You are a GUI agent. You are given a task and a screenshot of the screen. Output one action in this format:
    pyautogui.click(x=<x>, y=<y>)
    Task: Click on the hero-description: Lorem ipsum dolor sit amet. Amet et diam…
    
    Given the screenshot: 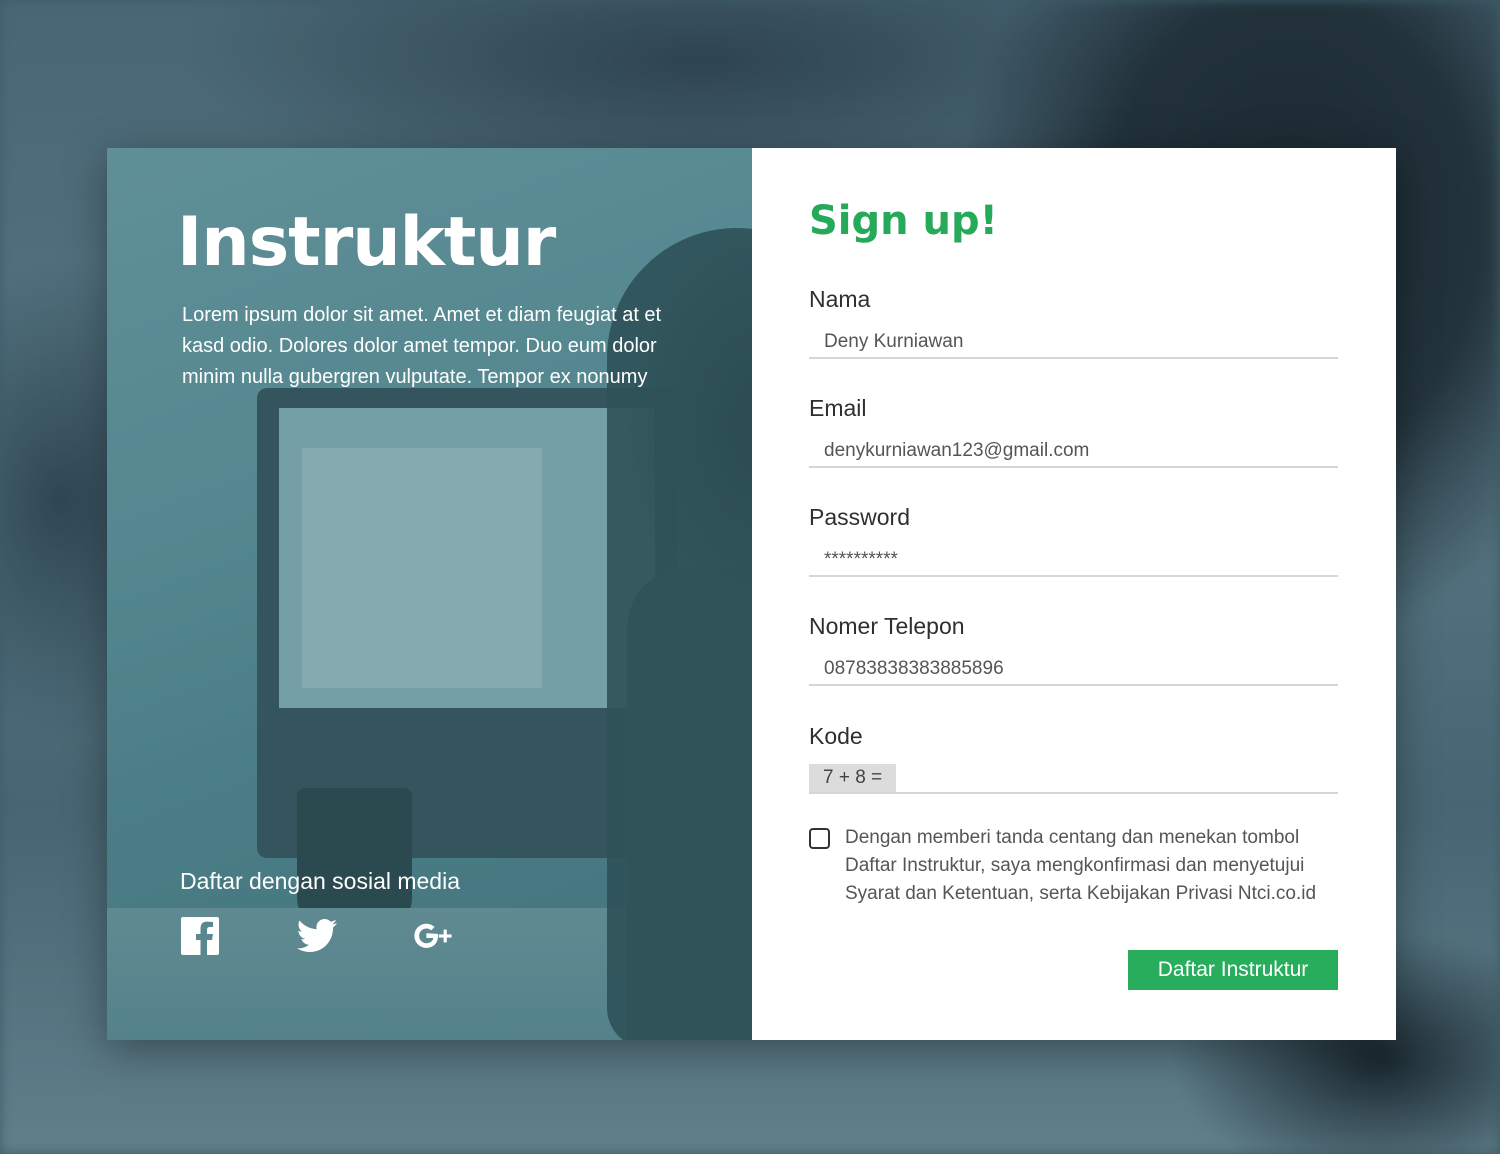 What is the action you would take?
    pyautogui.click(x=422, y=346)
    